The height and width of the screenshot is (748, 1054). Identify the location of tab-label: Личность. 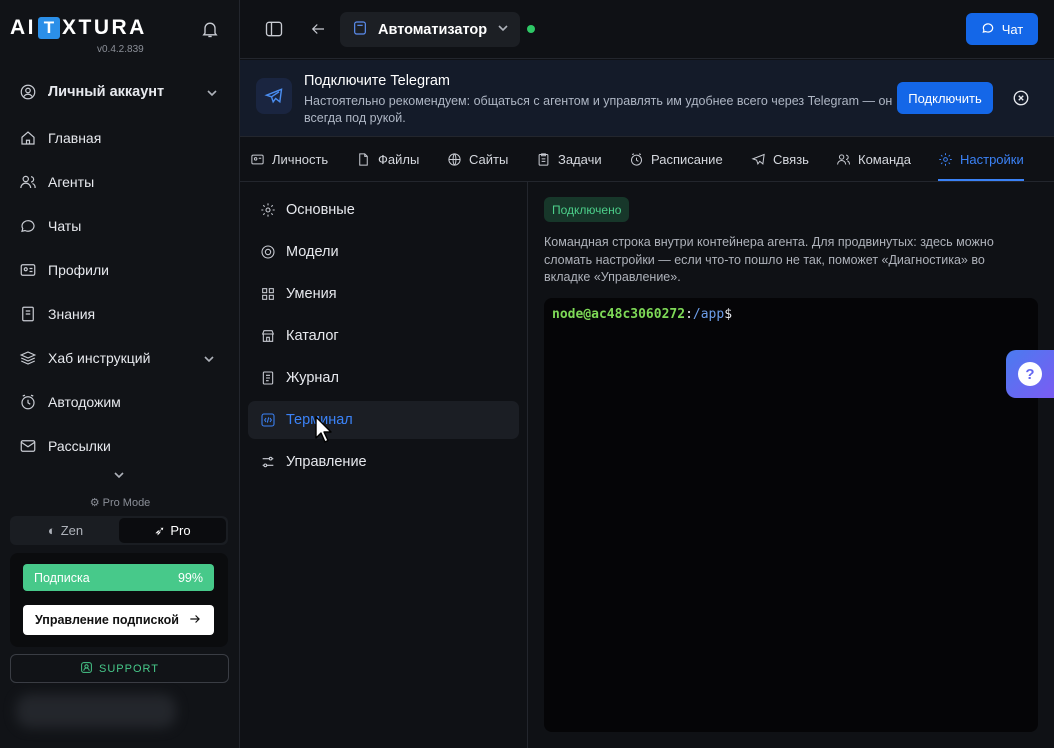
(300, 159).